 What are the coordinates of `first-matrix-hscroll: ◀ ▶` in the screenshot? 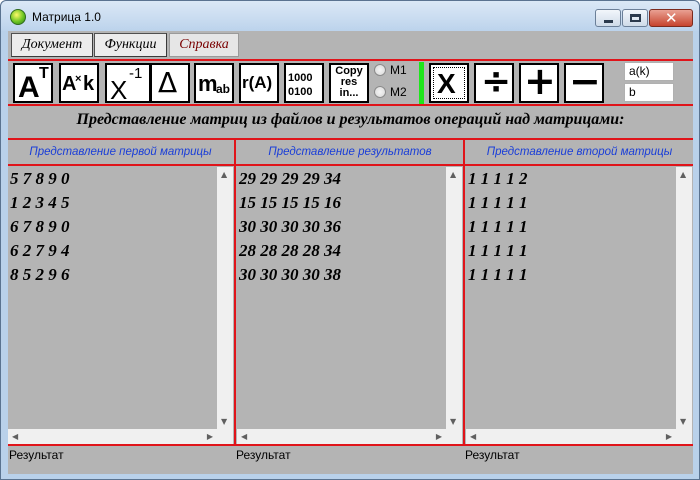 It's located at (112, 437).